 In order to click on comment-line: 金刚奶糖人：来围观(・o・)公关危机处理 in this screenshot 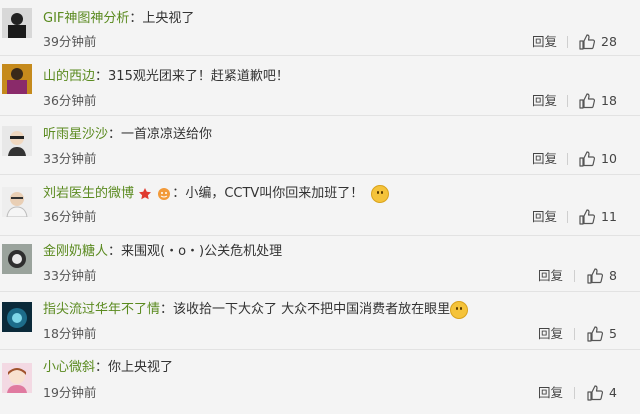, I will do `click(163, 251)`.